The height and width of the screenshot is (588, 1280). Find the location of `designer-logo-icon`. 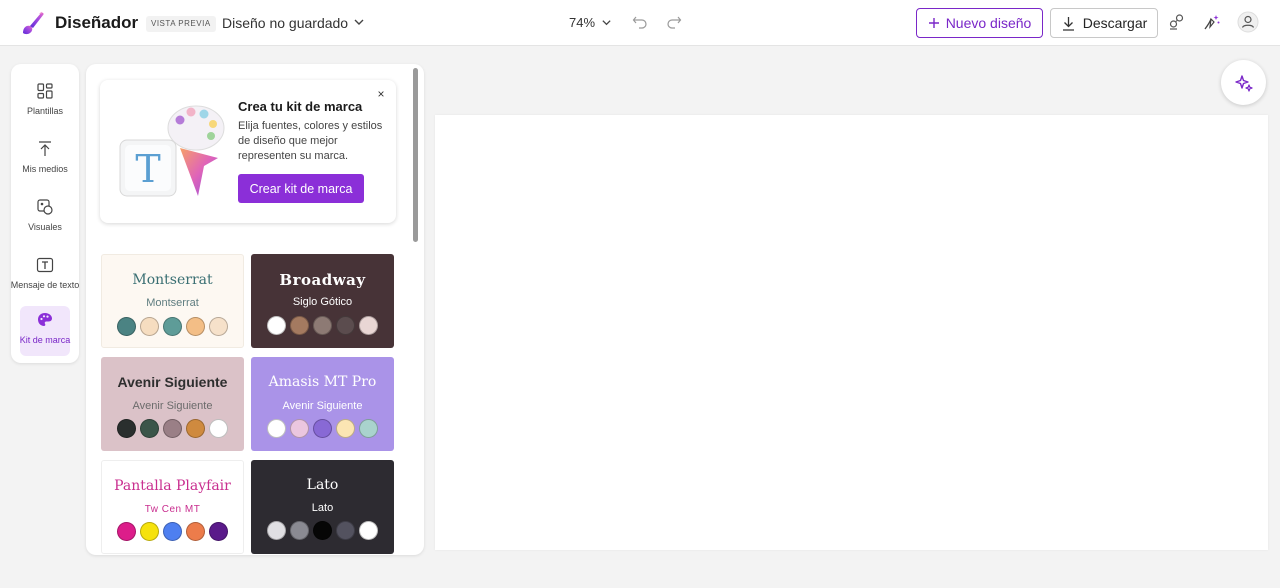

designer-logo-icon is located at coordinates (33, 23).